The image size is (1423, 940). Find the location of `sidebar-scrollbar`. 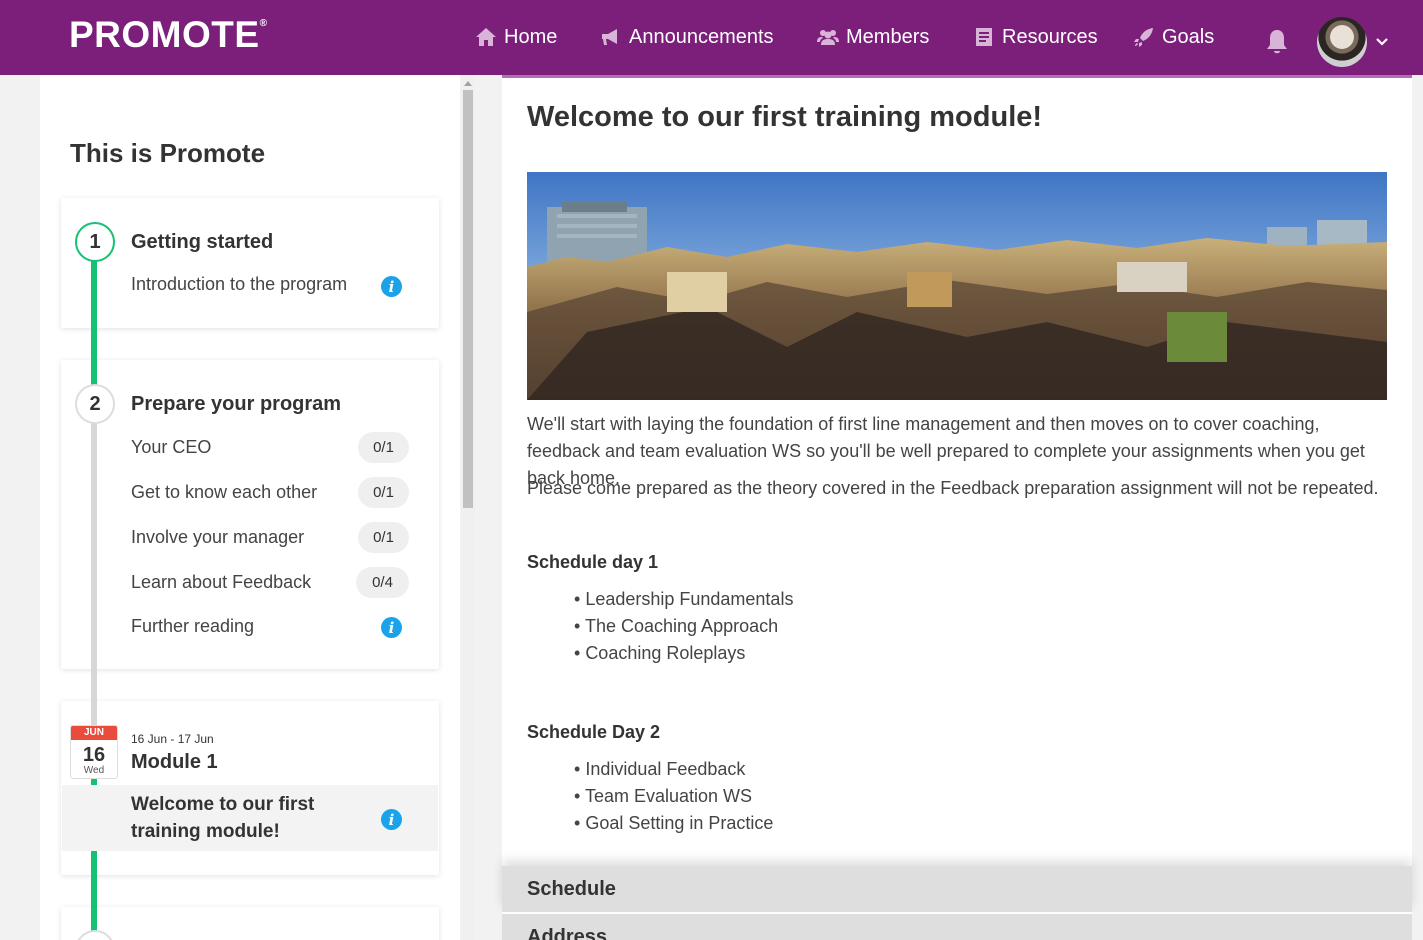

sidebar-scrollbar is located at coordinates (468, 507).